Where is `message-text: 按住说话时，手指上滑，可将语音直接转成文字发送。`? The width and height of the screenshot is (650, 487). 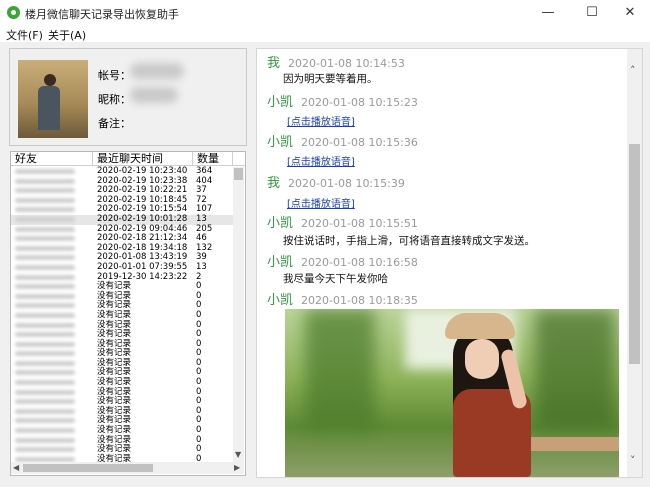 message-text: 按住说话时，手指上滑，可将语音直接转成文字发送。 is located at coordinates (409, 241).